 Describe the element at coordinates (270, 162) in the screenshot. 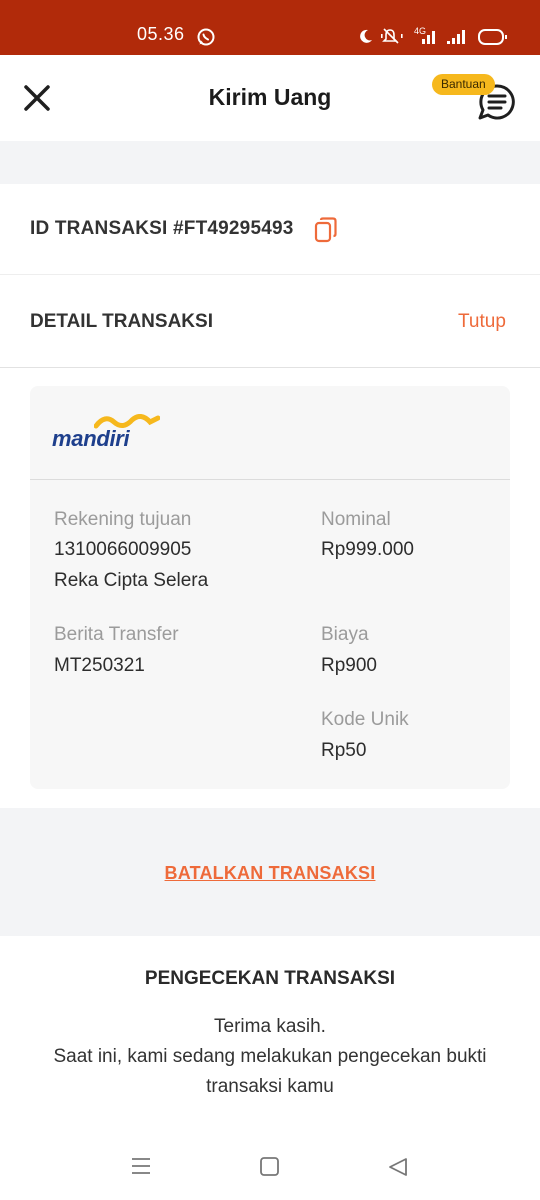

I see `section-spacer` at that location.